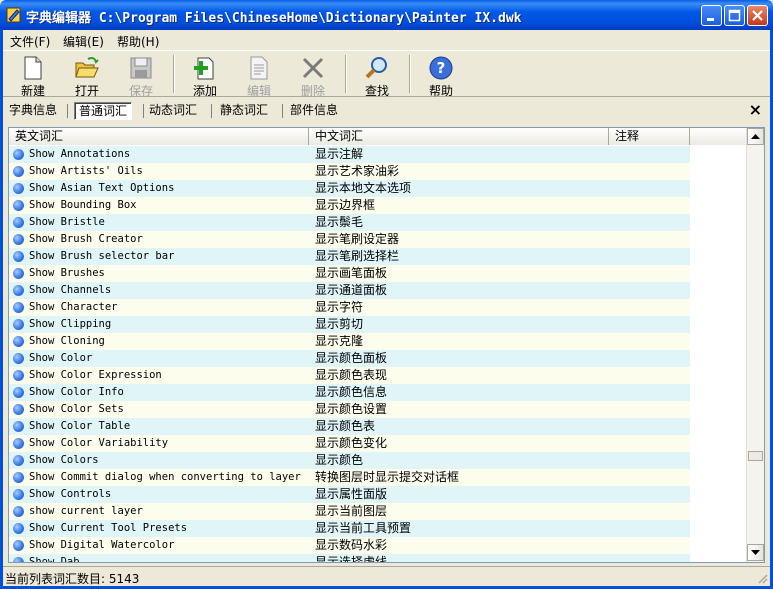 The width and height of the screenshot is (773, 589). Describe the element at coordinates (67, 341) in the screenshot. I see `english-word: Show Cloning` at that location.